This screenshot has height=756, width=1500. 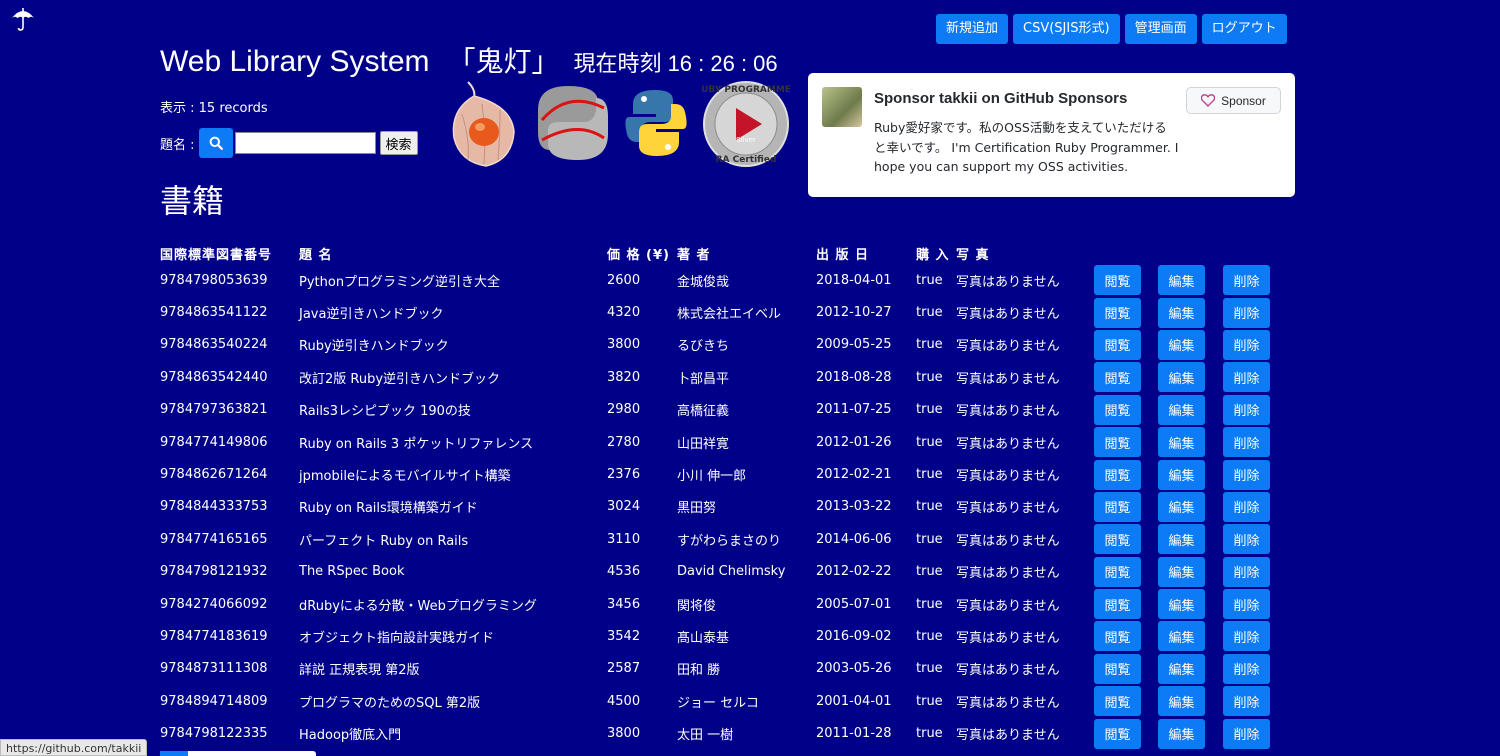 I want to click on cell-title: dRubyによる分散・Webプログラミング, so click(x=418, y=606).